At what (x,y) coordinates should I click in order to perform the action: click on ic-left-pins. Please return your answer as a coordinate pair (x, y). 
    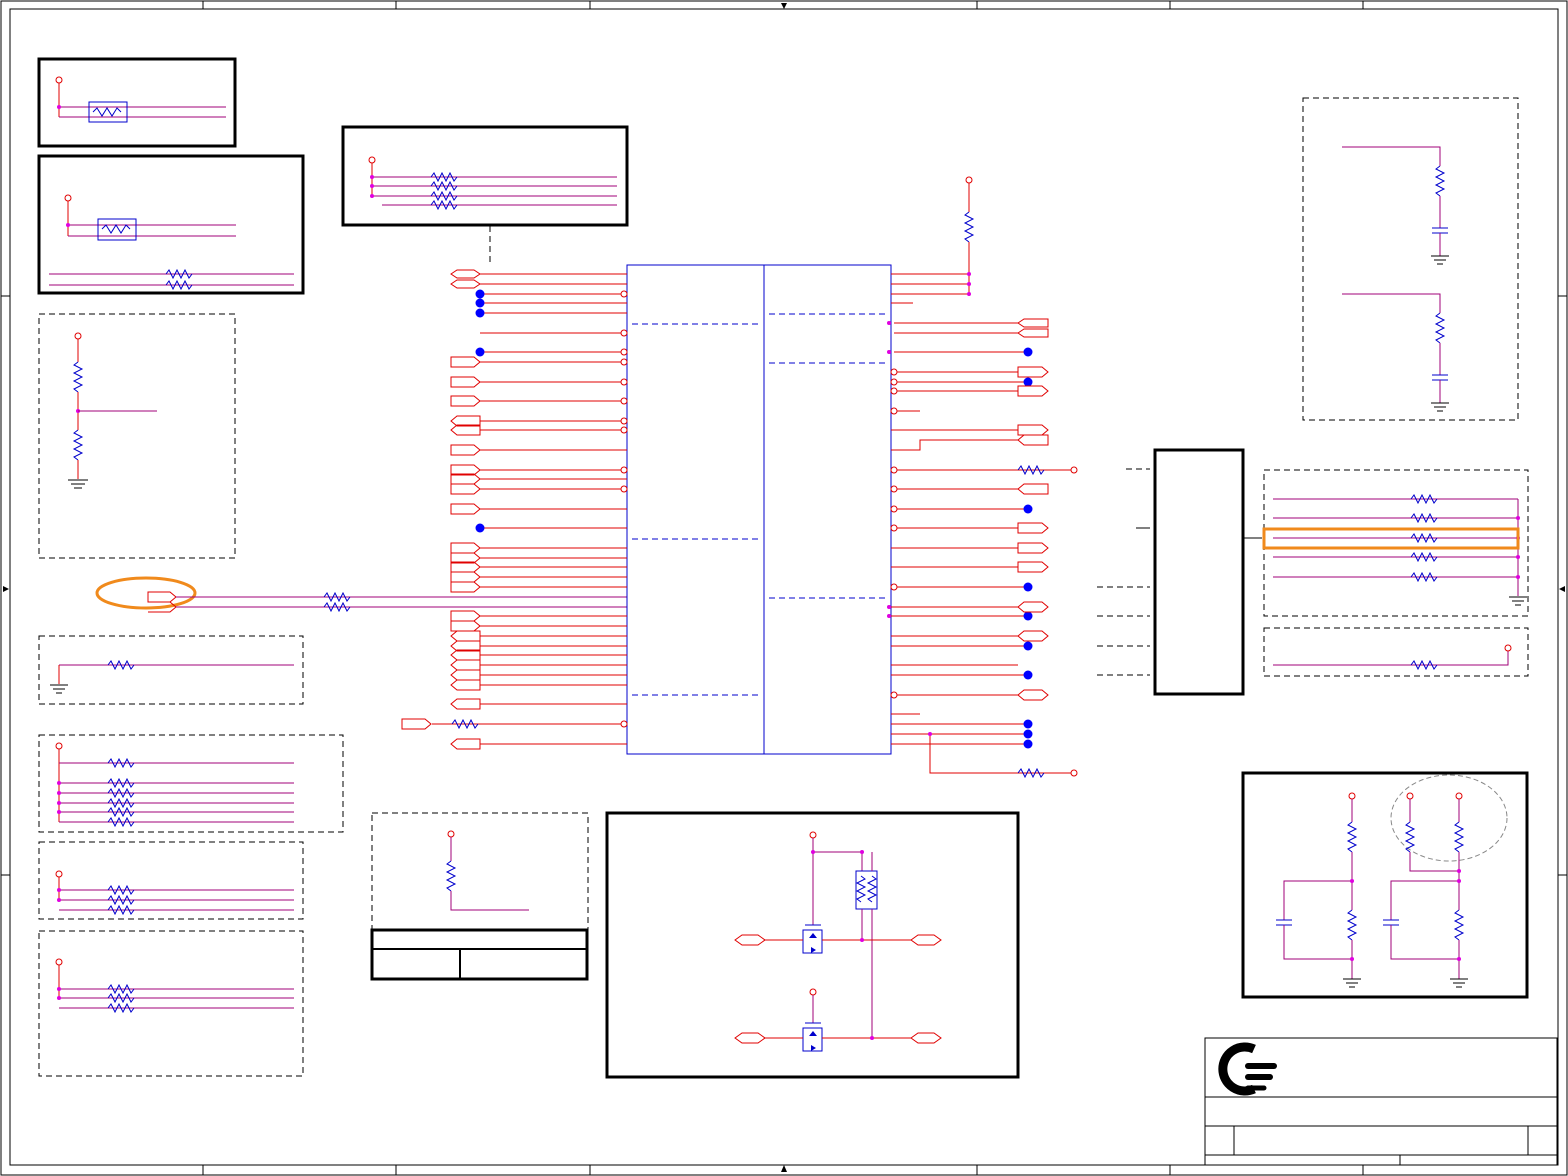
    Looking at the image, I should click on (514, 509).